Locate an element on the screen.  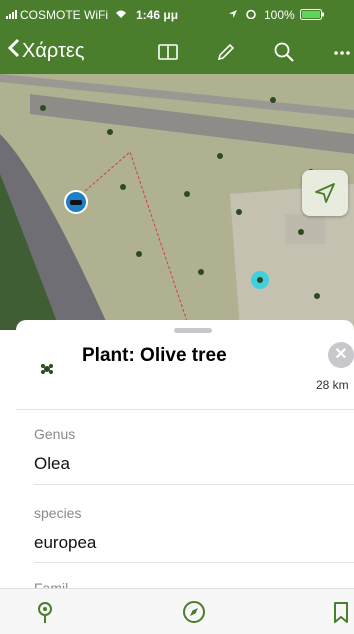
sheet-title: Plant: Olive tree is located at coordinates (154, 355).